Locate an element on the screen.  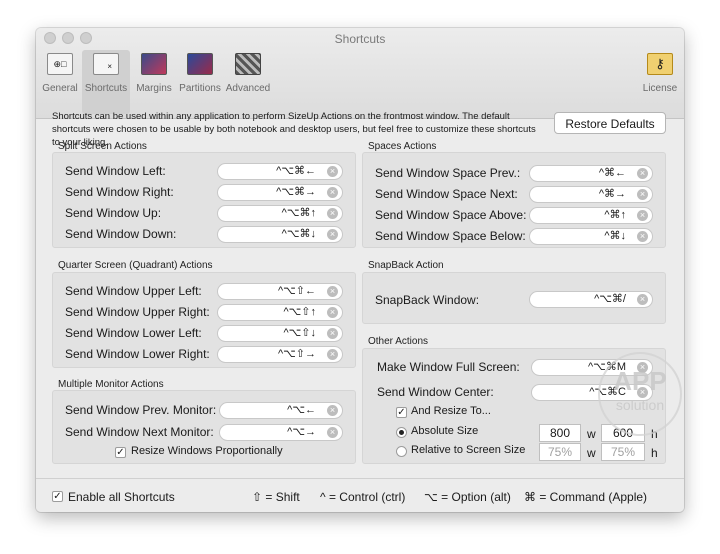
toolbar-margins: Margins is located at coordinates (154, 82).